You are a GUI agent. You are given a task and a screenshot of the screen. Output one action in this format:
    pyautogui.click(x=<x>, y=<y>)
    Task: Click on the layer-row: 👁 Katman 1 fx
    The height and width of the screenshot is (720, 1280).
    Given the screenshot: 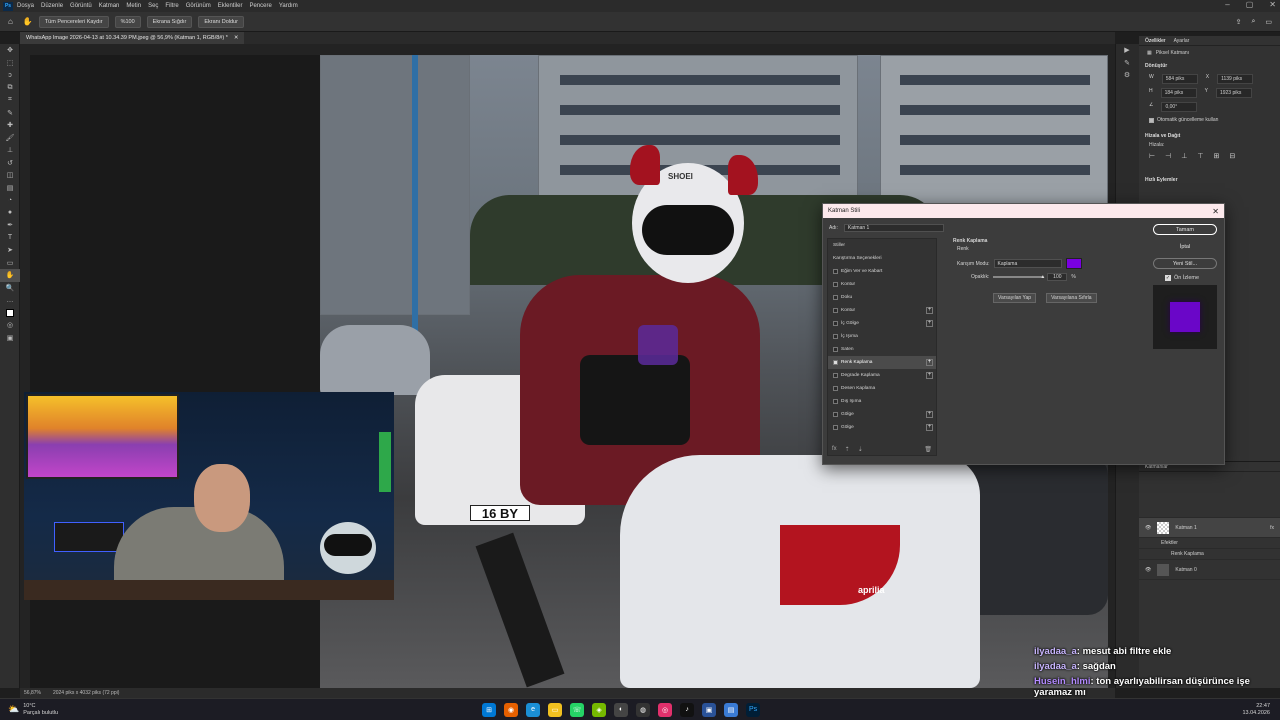 What is the action you would take?
    pyautogui.click(x=1209, y=528)
    